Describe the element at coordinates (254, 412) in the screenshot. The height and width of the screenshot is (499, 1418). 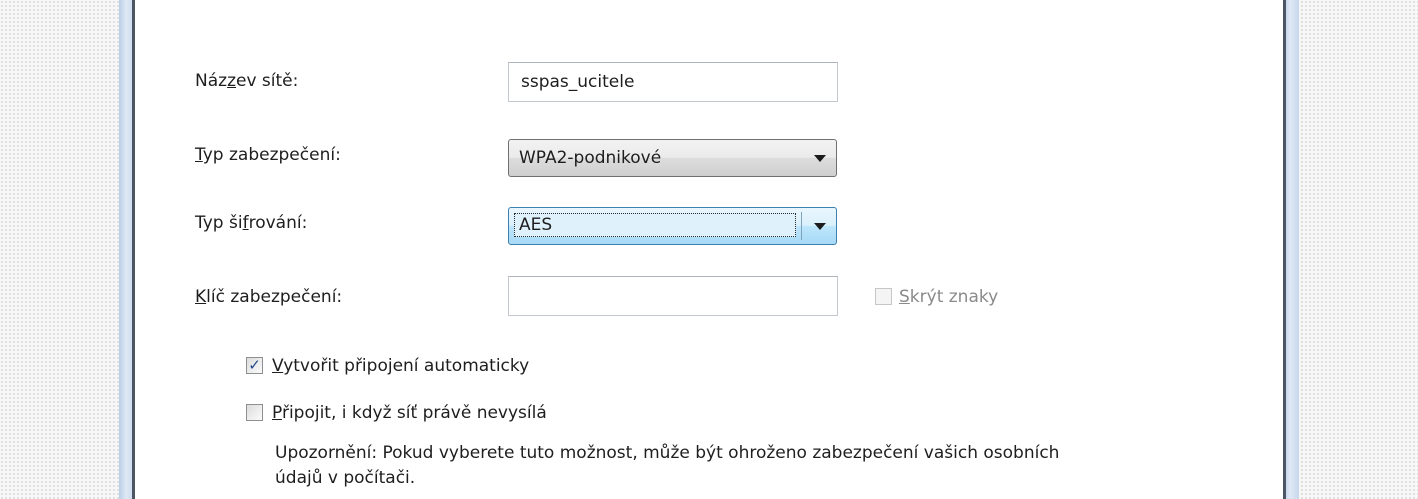
I see `connect-hidden-checkbox` at that location.